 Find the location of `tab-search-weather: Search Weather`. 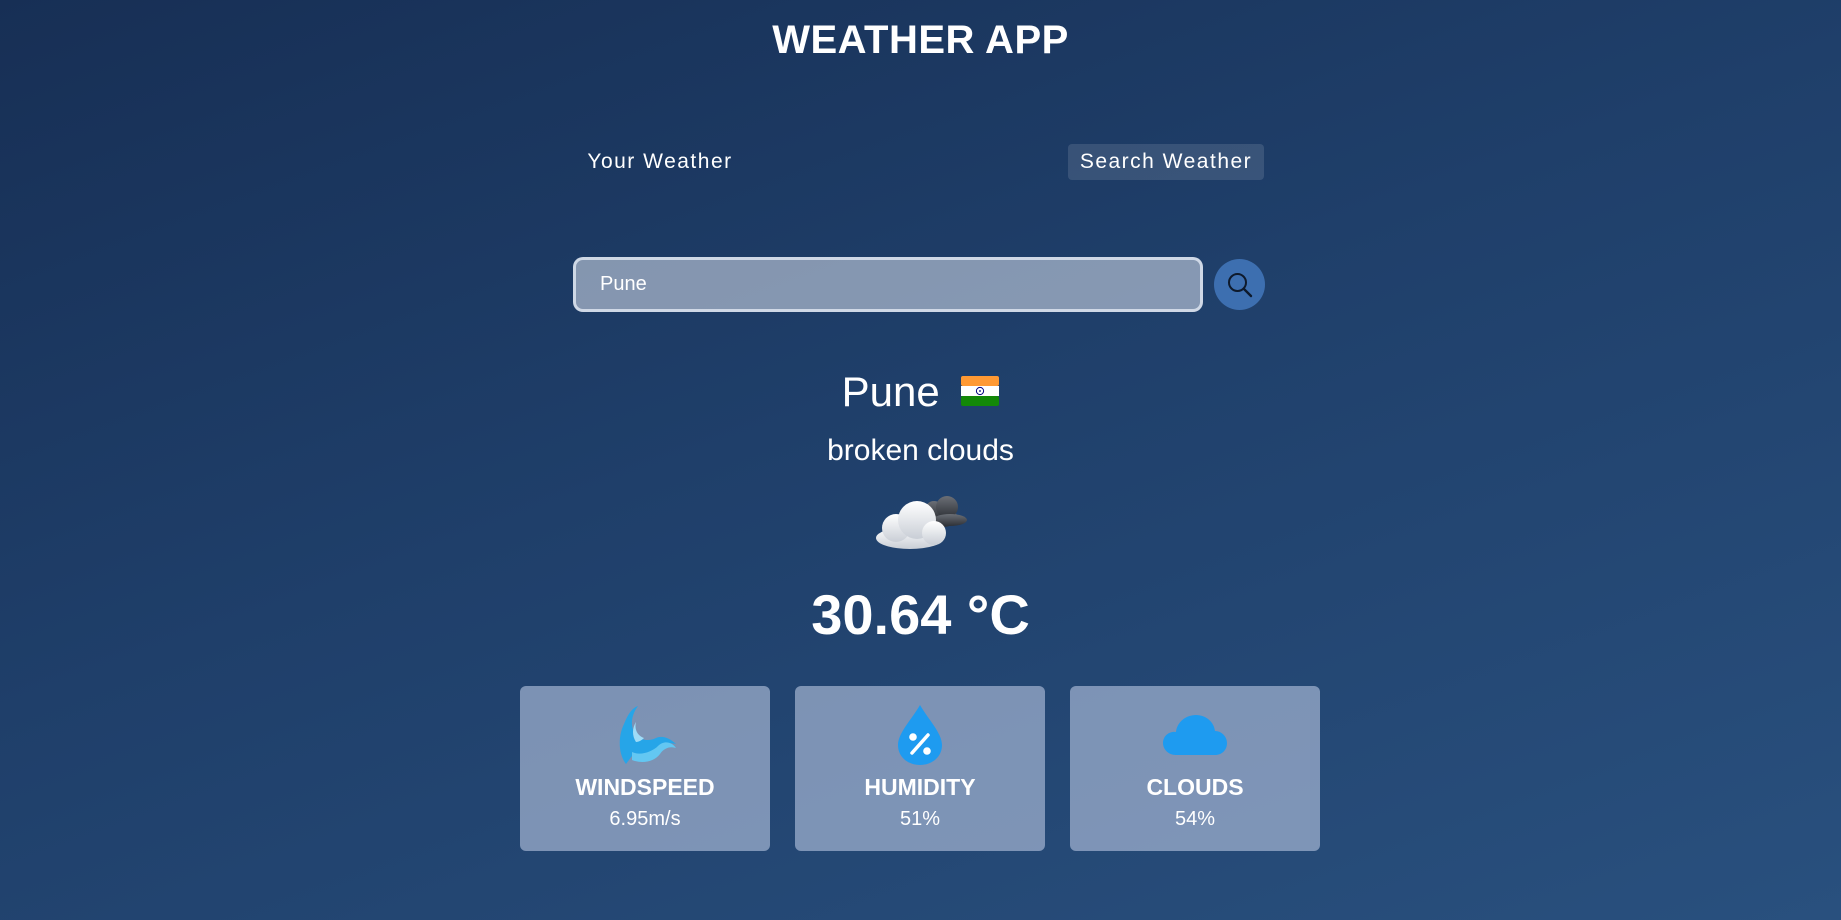

tab-search-weather: Search Weather is located at coordinates (1166, 162).